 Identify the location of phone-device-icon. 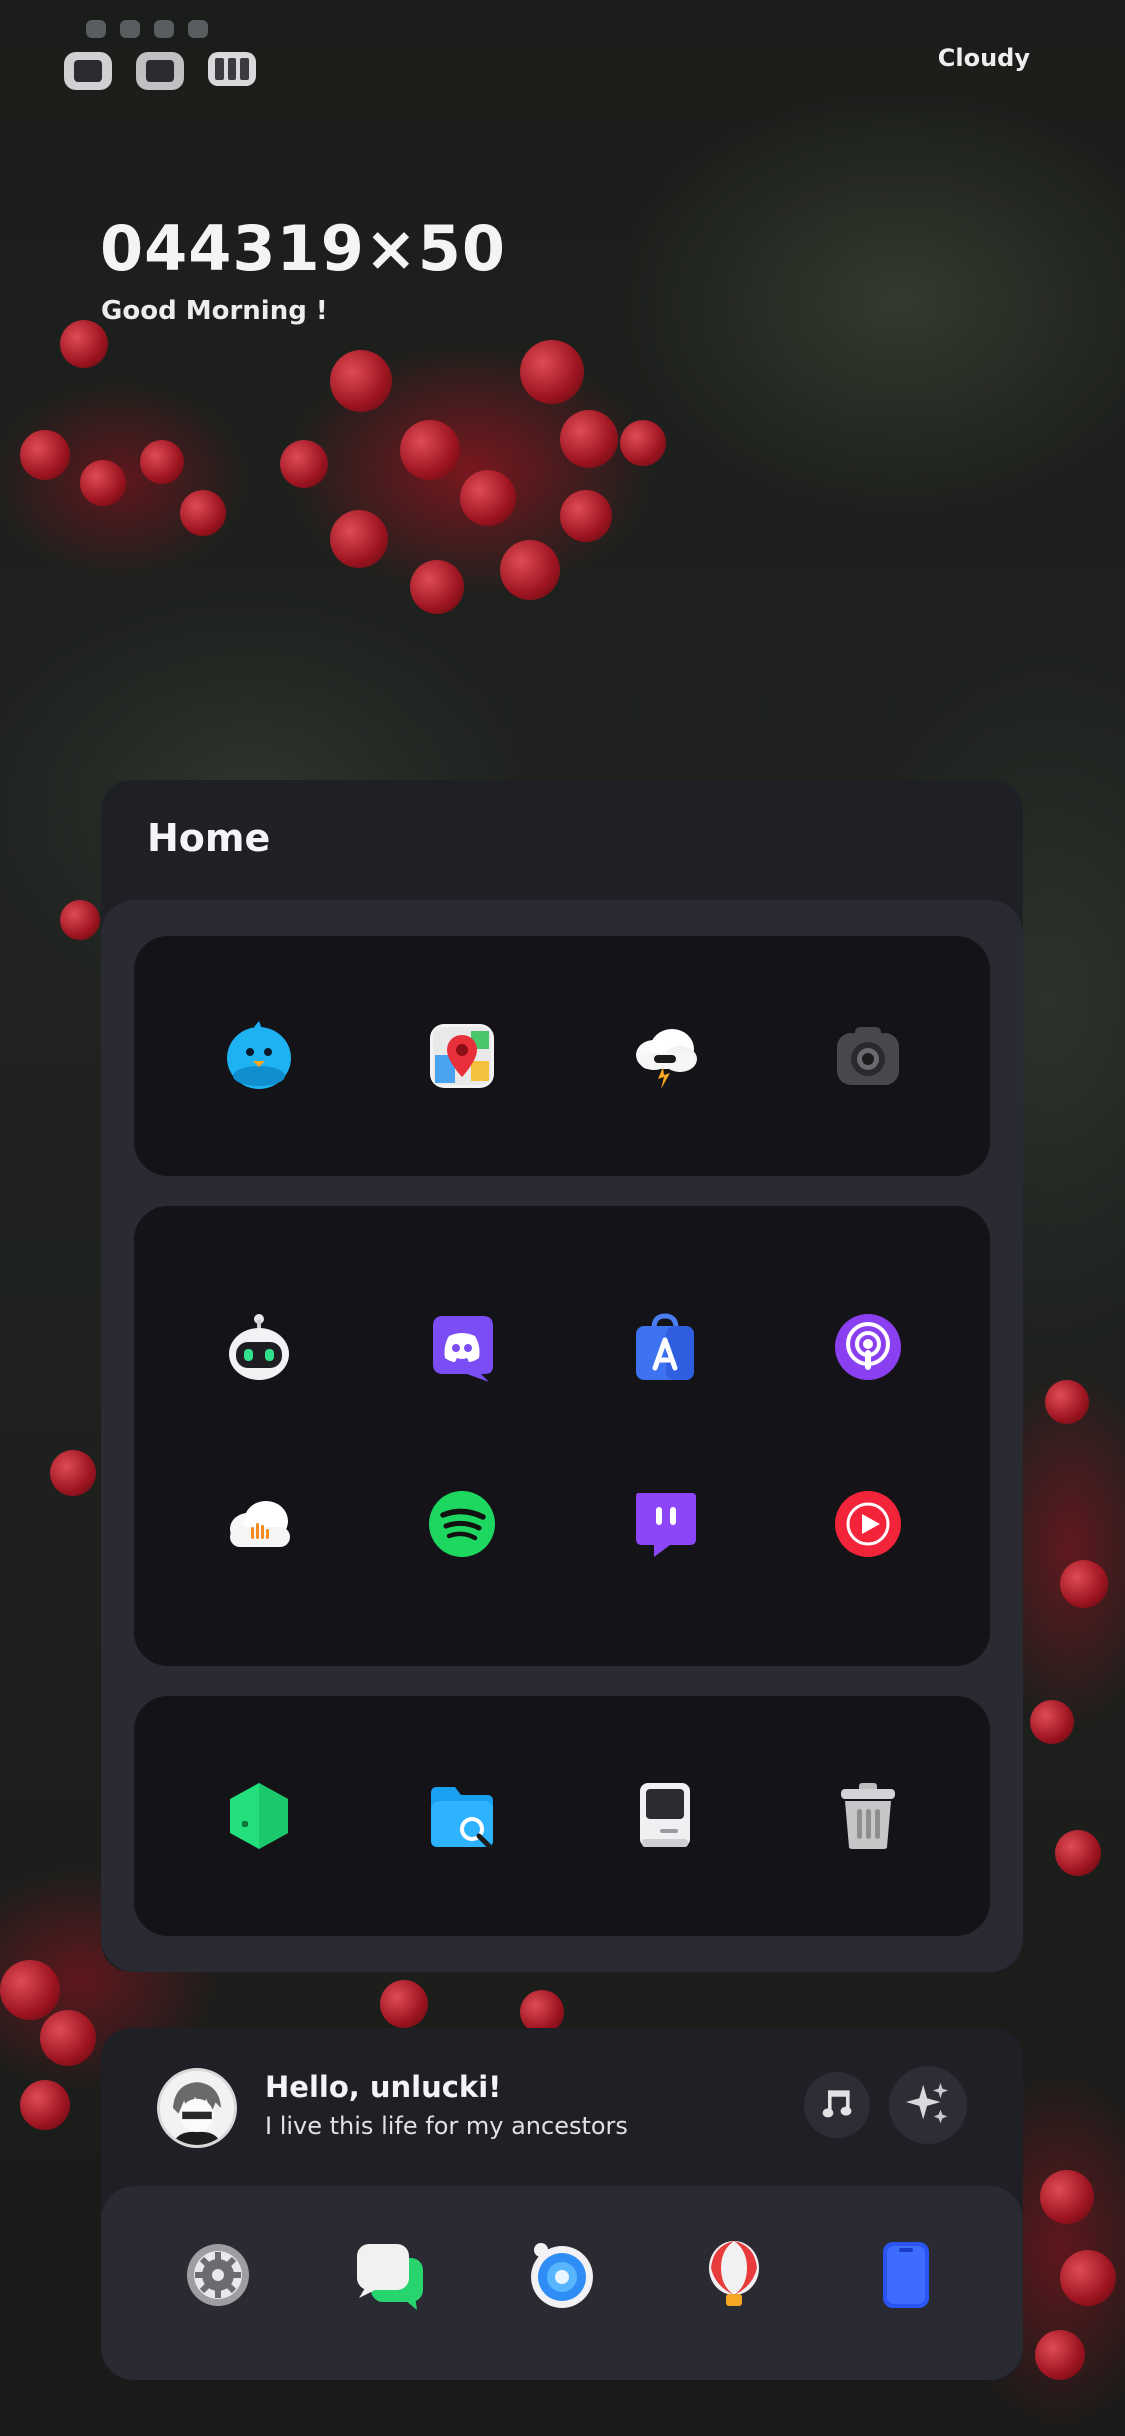
(906, 2275).